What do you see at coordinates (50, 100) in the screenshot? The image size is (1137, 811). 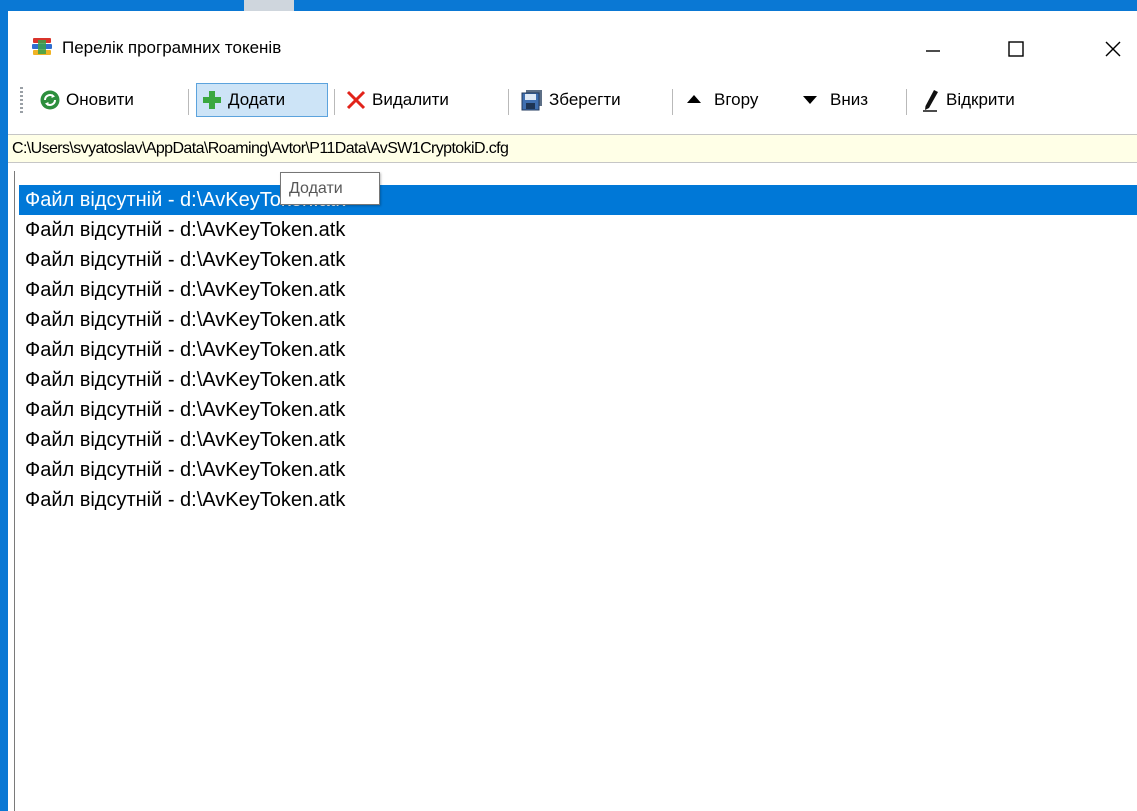 I see `refresh-icon` at bounding box center [50, 100].